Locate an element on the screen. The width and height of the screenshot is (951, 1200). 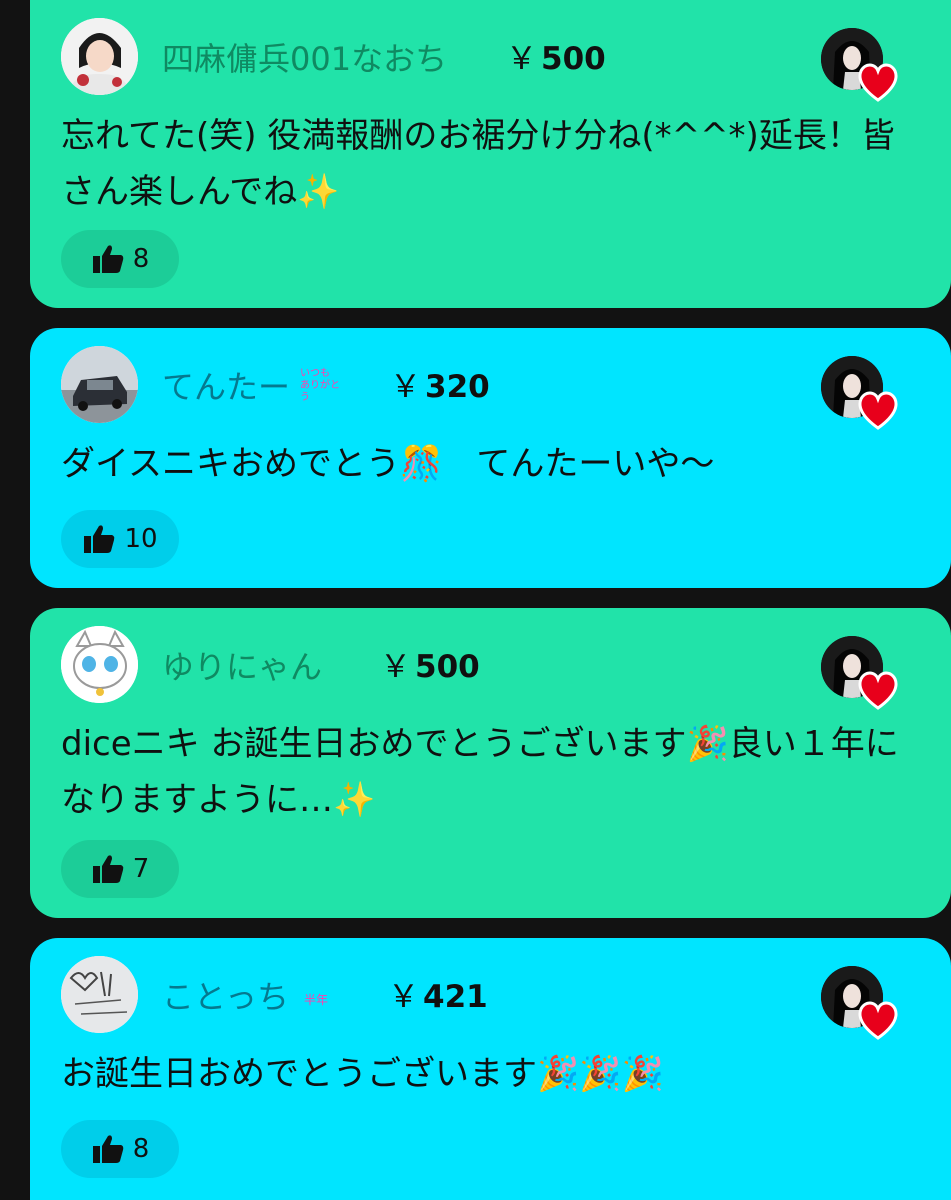
like-count: 10 is located at coordinates (141, 539).